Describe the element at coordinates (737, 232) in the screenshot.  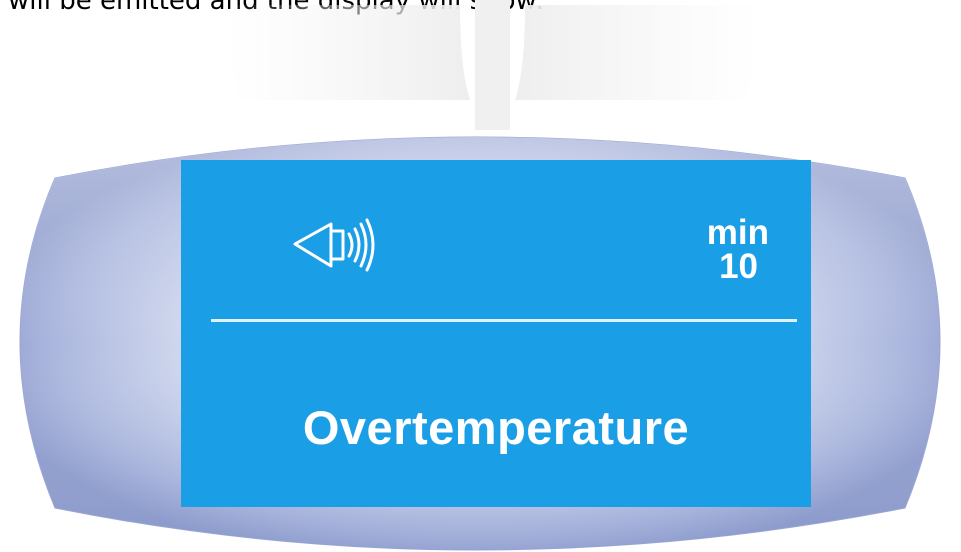
I see `timer-unit: min` at that location.